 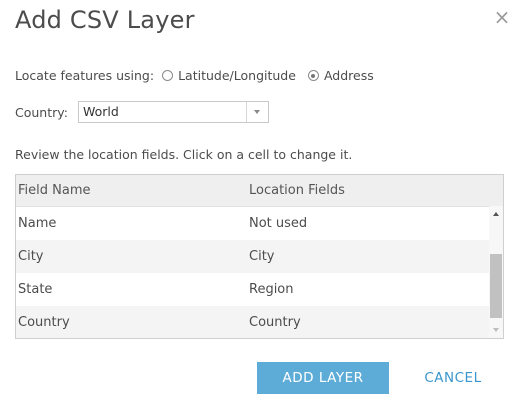 I want to click on cell-location-field: Region, so click(x=369, y=289).